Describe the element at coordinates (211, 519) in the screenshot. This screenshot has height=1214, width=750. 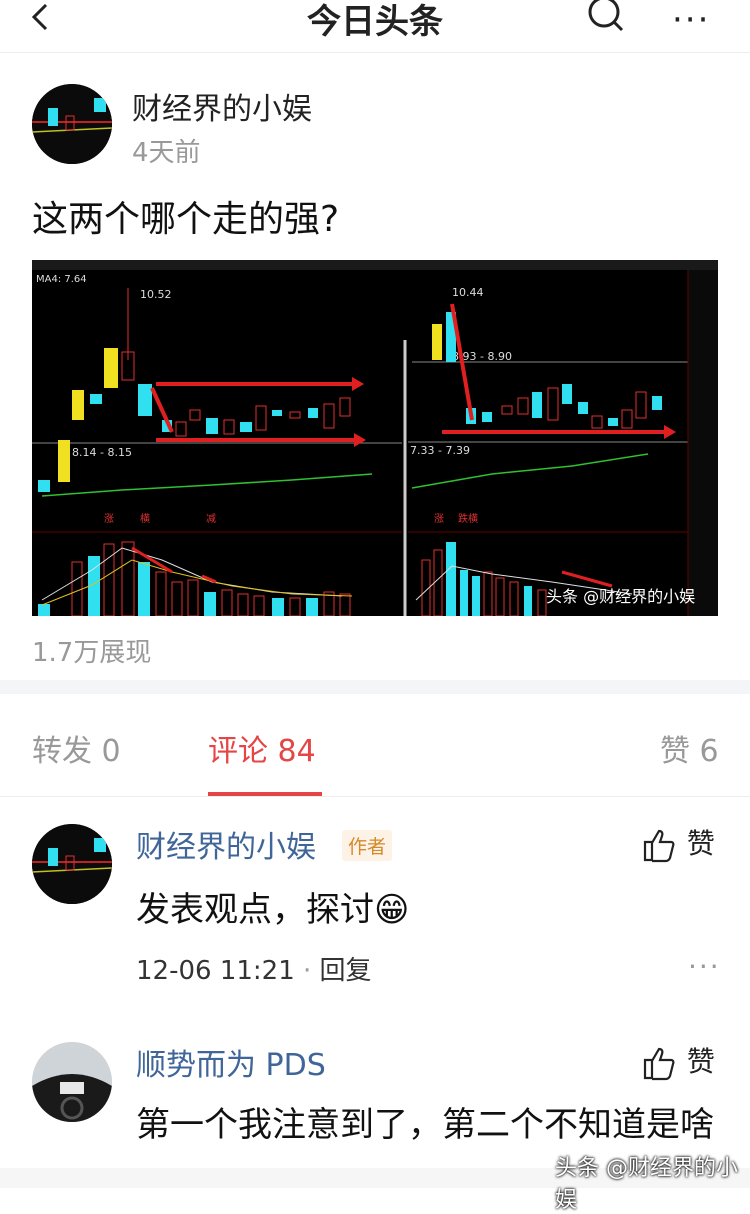
I see `left-tag-3: 减` at that location.